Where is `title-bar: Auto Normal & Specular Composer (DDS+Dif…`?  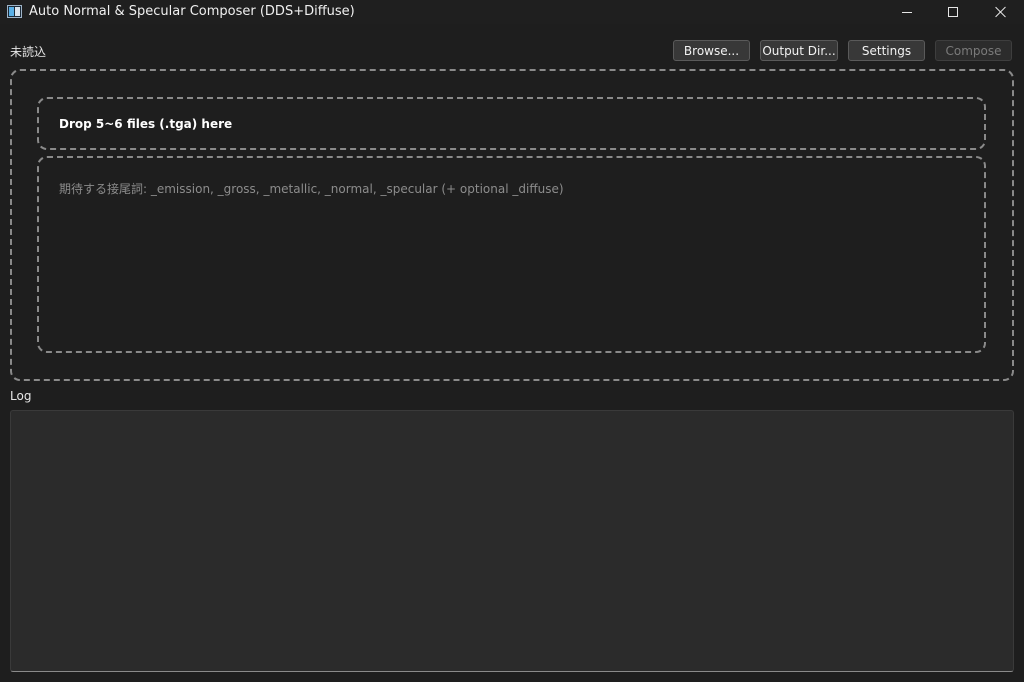 title-bar: Auto Normal & Specular Composer (DDS+Dif… is located at coordinates (512, 12).